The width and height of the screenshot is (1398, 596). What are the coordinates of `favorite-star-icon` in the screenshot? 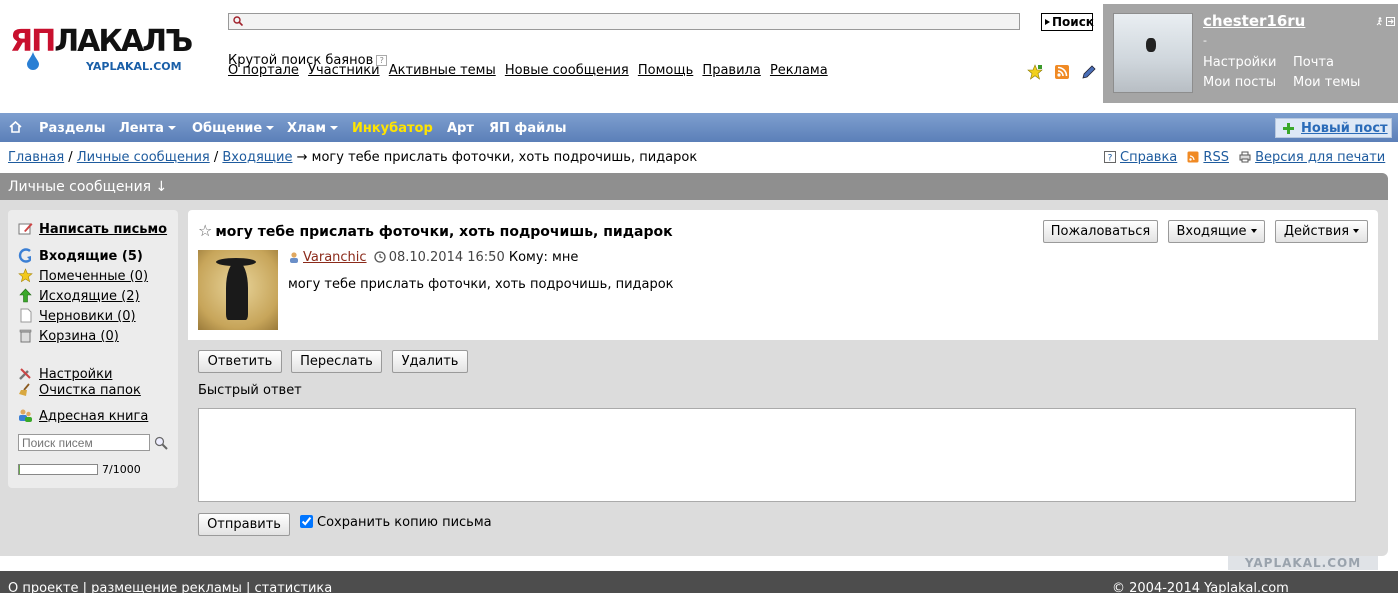 It's located at (1035, 72).